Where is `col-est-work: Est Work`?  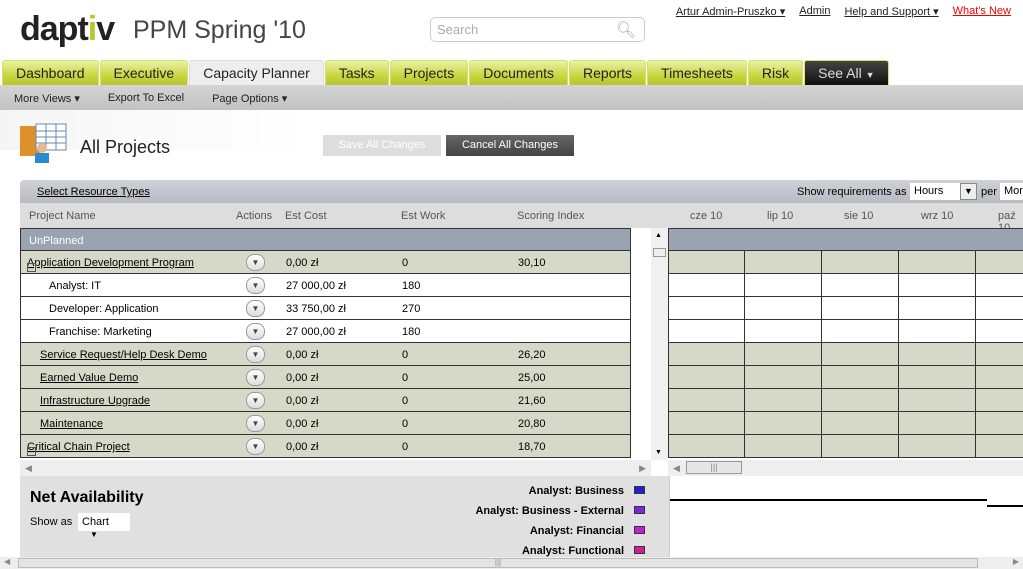
col-est-work: Est Work is located at coordinates (423, 216).